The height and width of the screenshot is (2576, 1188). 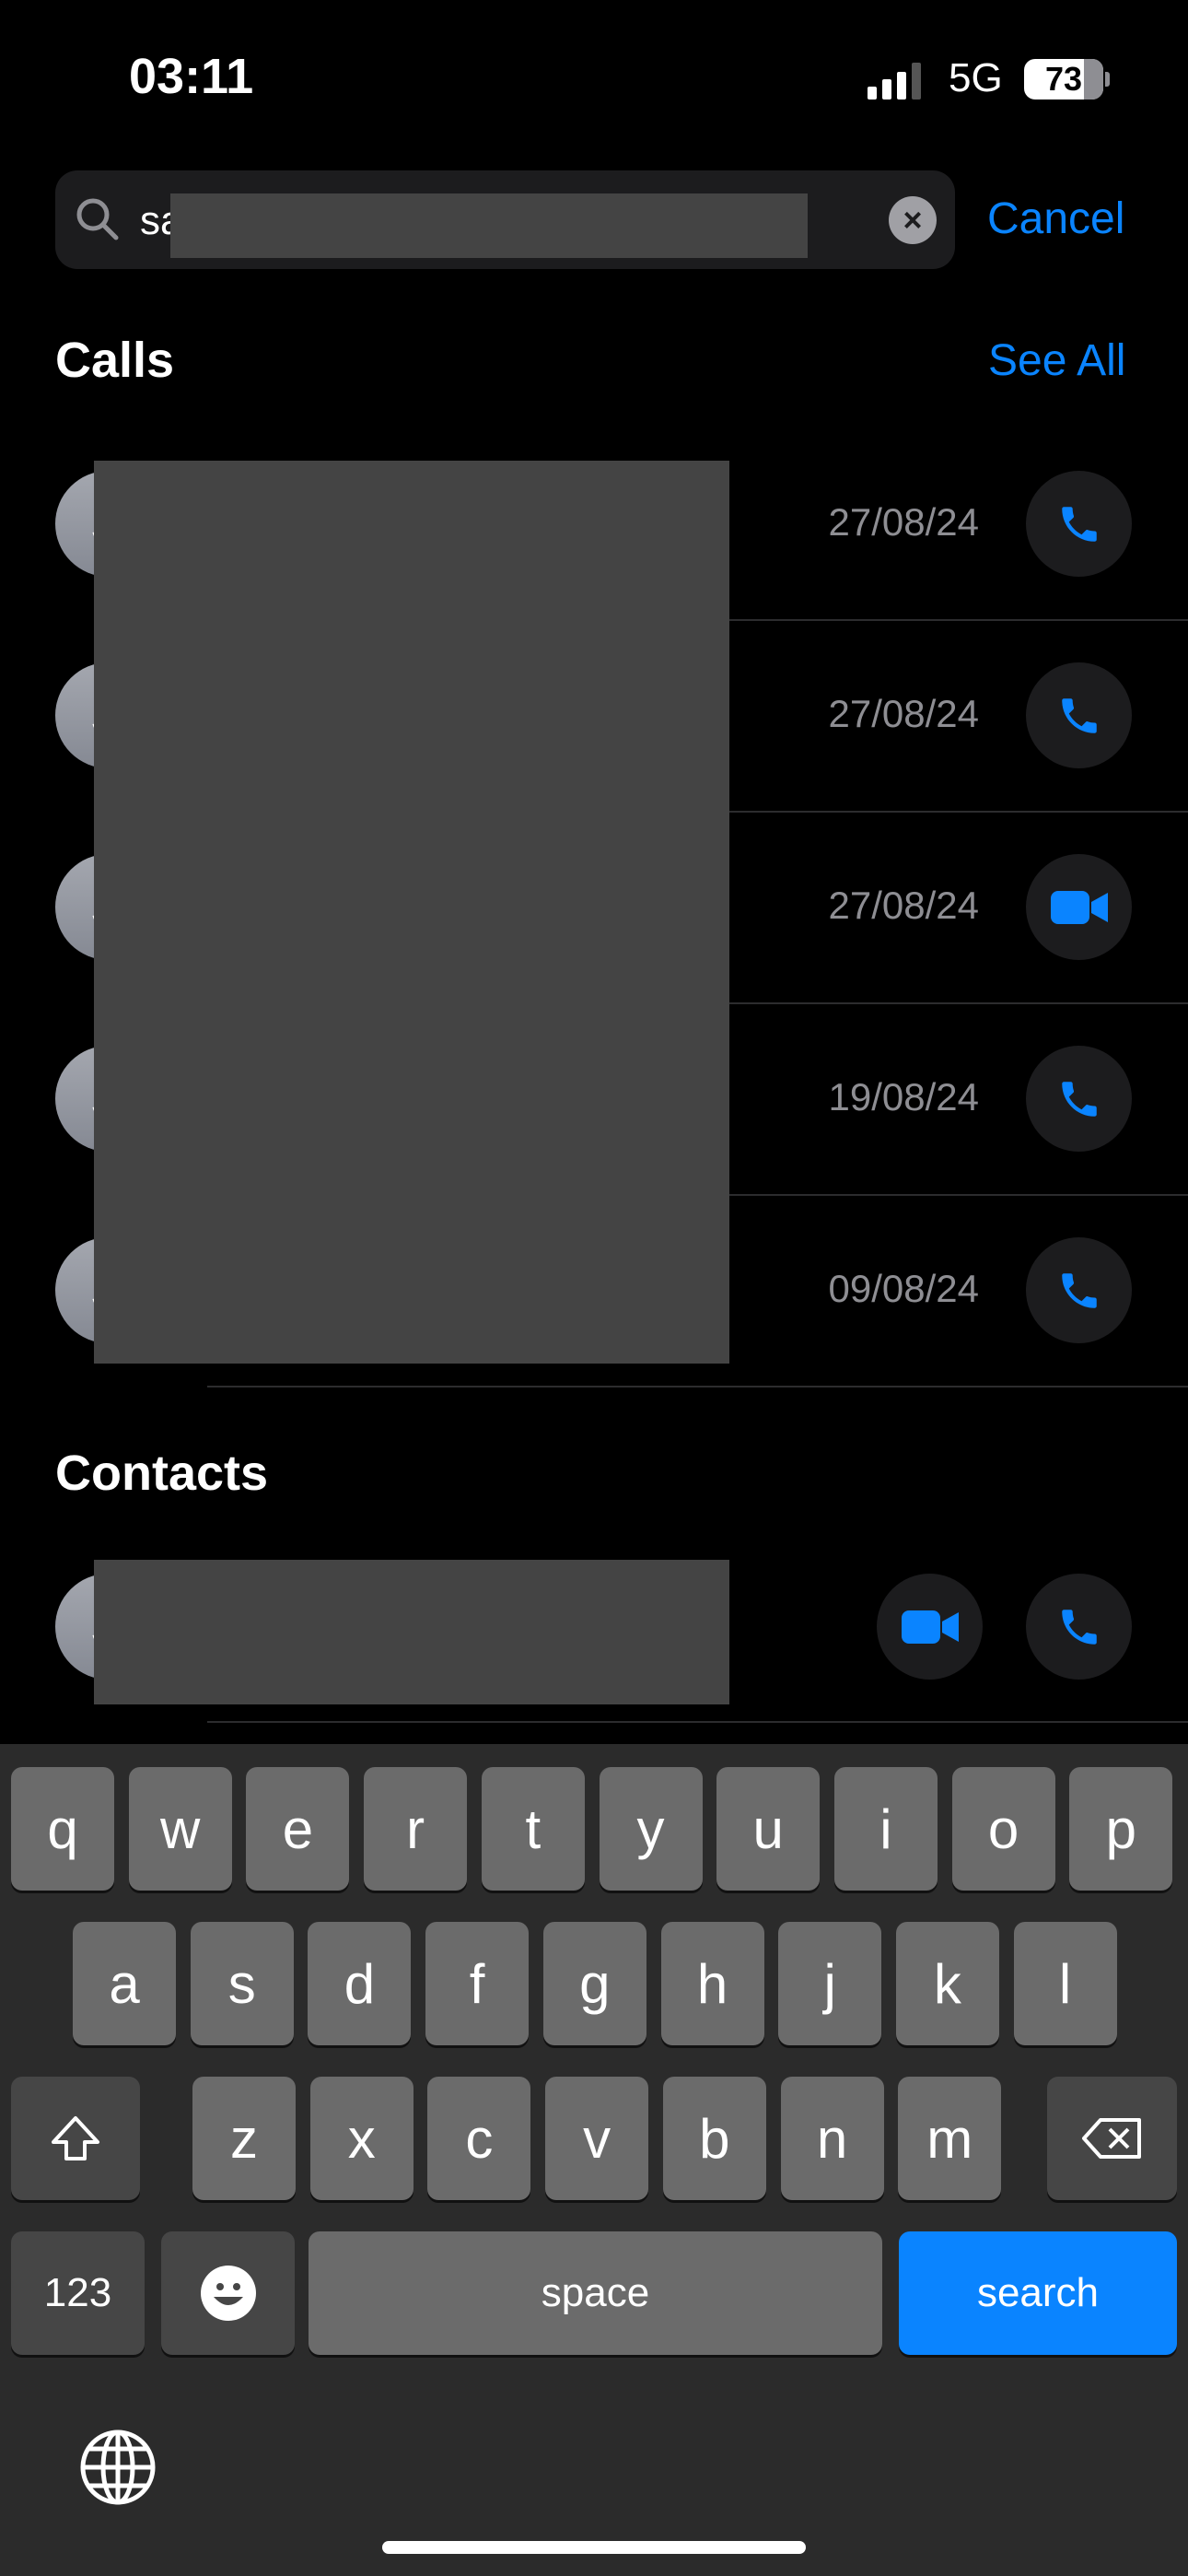 I want to click on space-key: space, so click(x=595, y=2293).